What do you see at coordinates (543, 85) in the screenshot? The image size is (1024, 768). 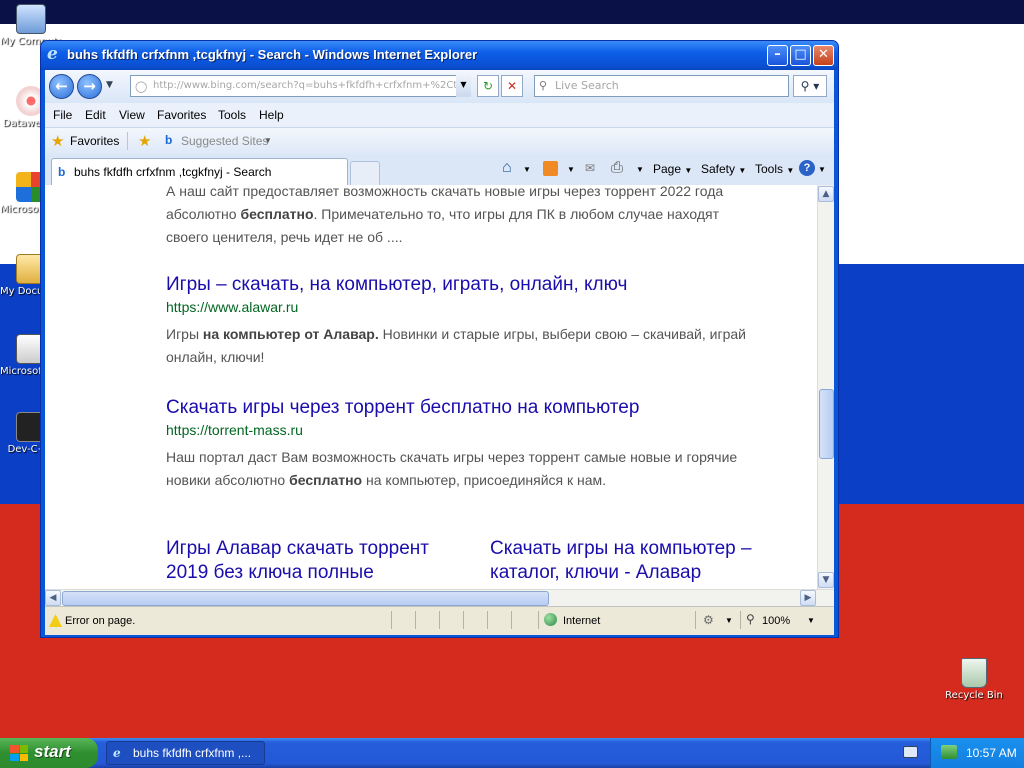 I see `search-icon: ⚲` at bounding box center [543, 85].